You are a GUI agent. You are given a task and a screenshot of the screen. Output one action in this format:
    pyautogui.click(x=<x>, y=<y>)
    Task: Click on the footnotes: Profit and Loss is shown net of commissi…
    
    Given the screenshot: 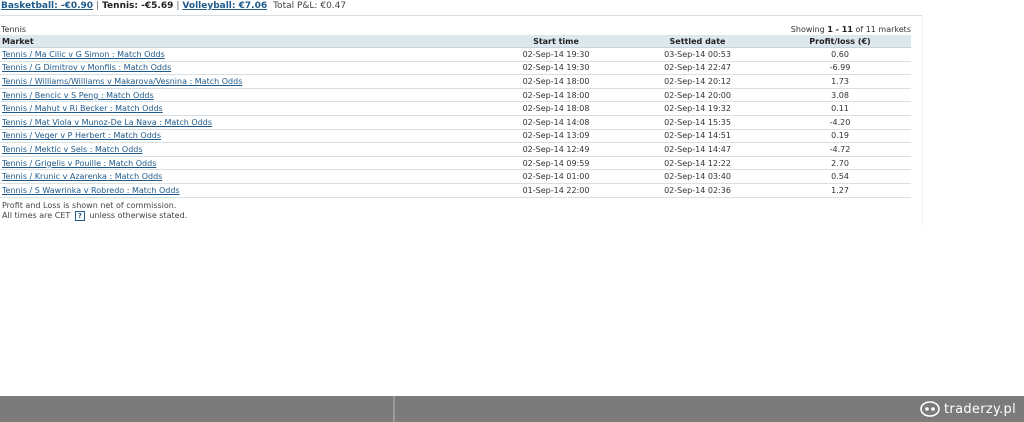 What is the action you would take?
    pyautogui.click(x=94, y=211)
    